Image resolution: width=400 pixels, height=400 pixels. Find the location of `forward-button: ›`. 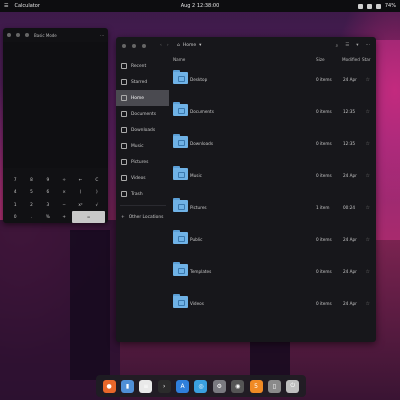

forward-button: › is located at coordinates (168, 45).